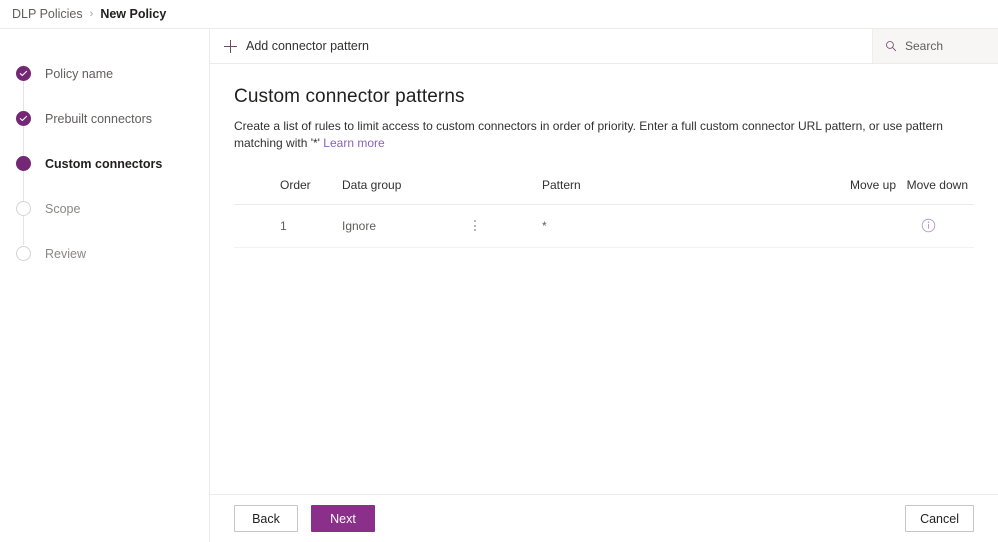  I want to click on wizard-footer: Back Next Cancel, so click(604, 518).